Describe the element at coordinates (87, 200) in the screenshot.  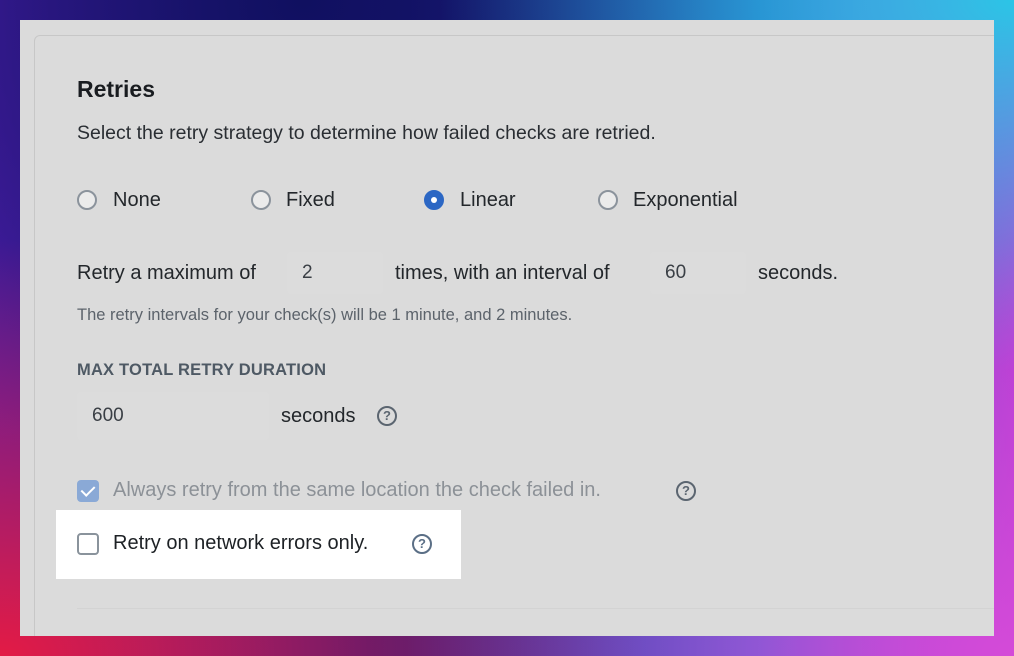
I see `radio-none` at that location.